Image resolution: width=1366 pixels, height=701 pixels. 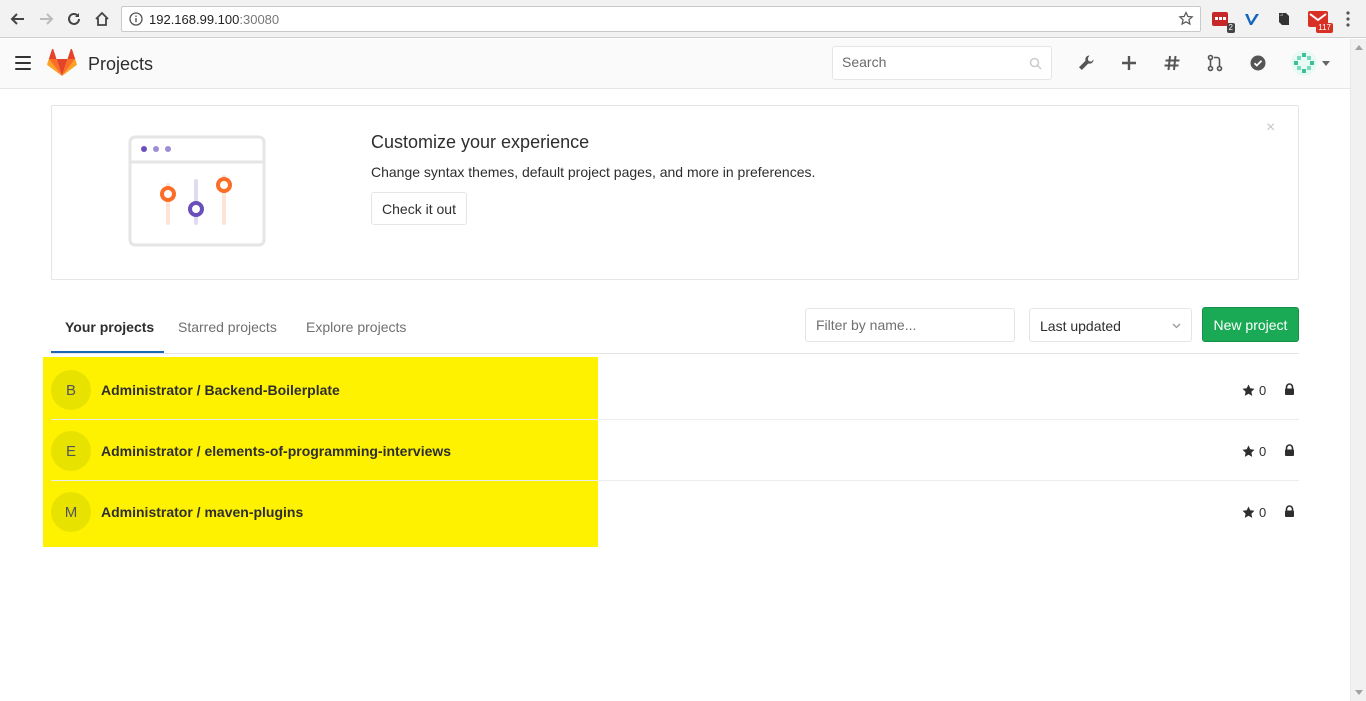 What do you see at coordinates (107, 330) in the screenshot?
I see `tab-your-projects: Your projects` at bounding box center [107, 330].